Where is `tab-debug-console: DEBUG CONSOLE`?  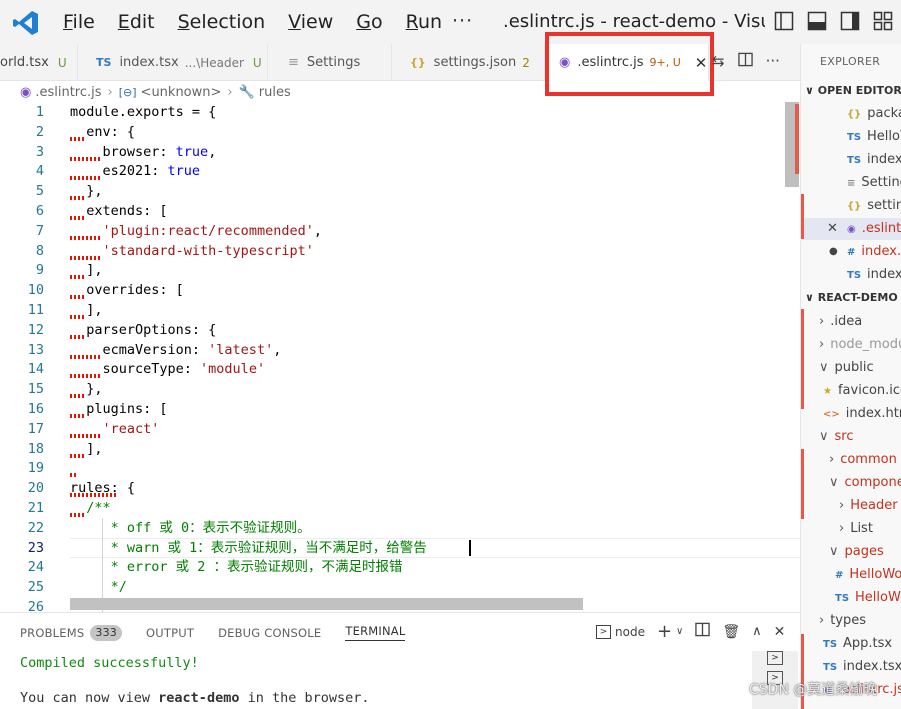 tab-debug-console: DEBUG CONSOLE is located at coordinates (269, 633).